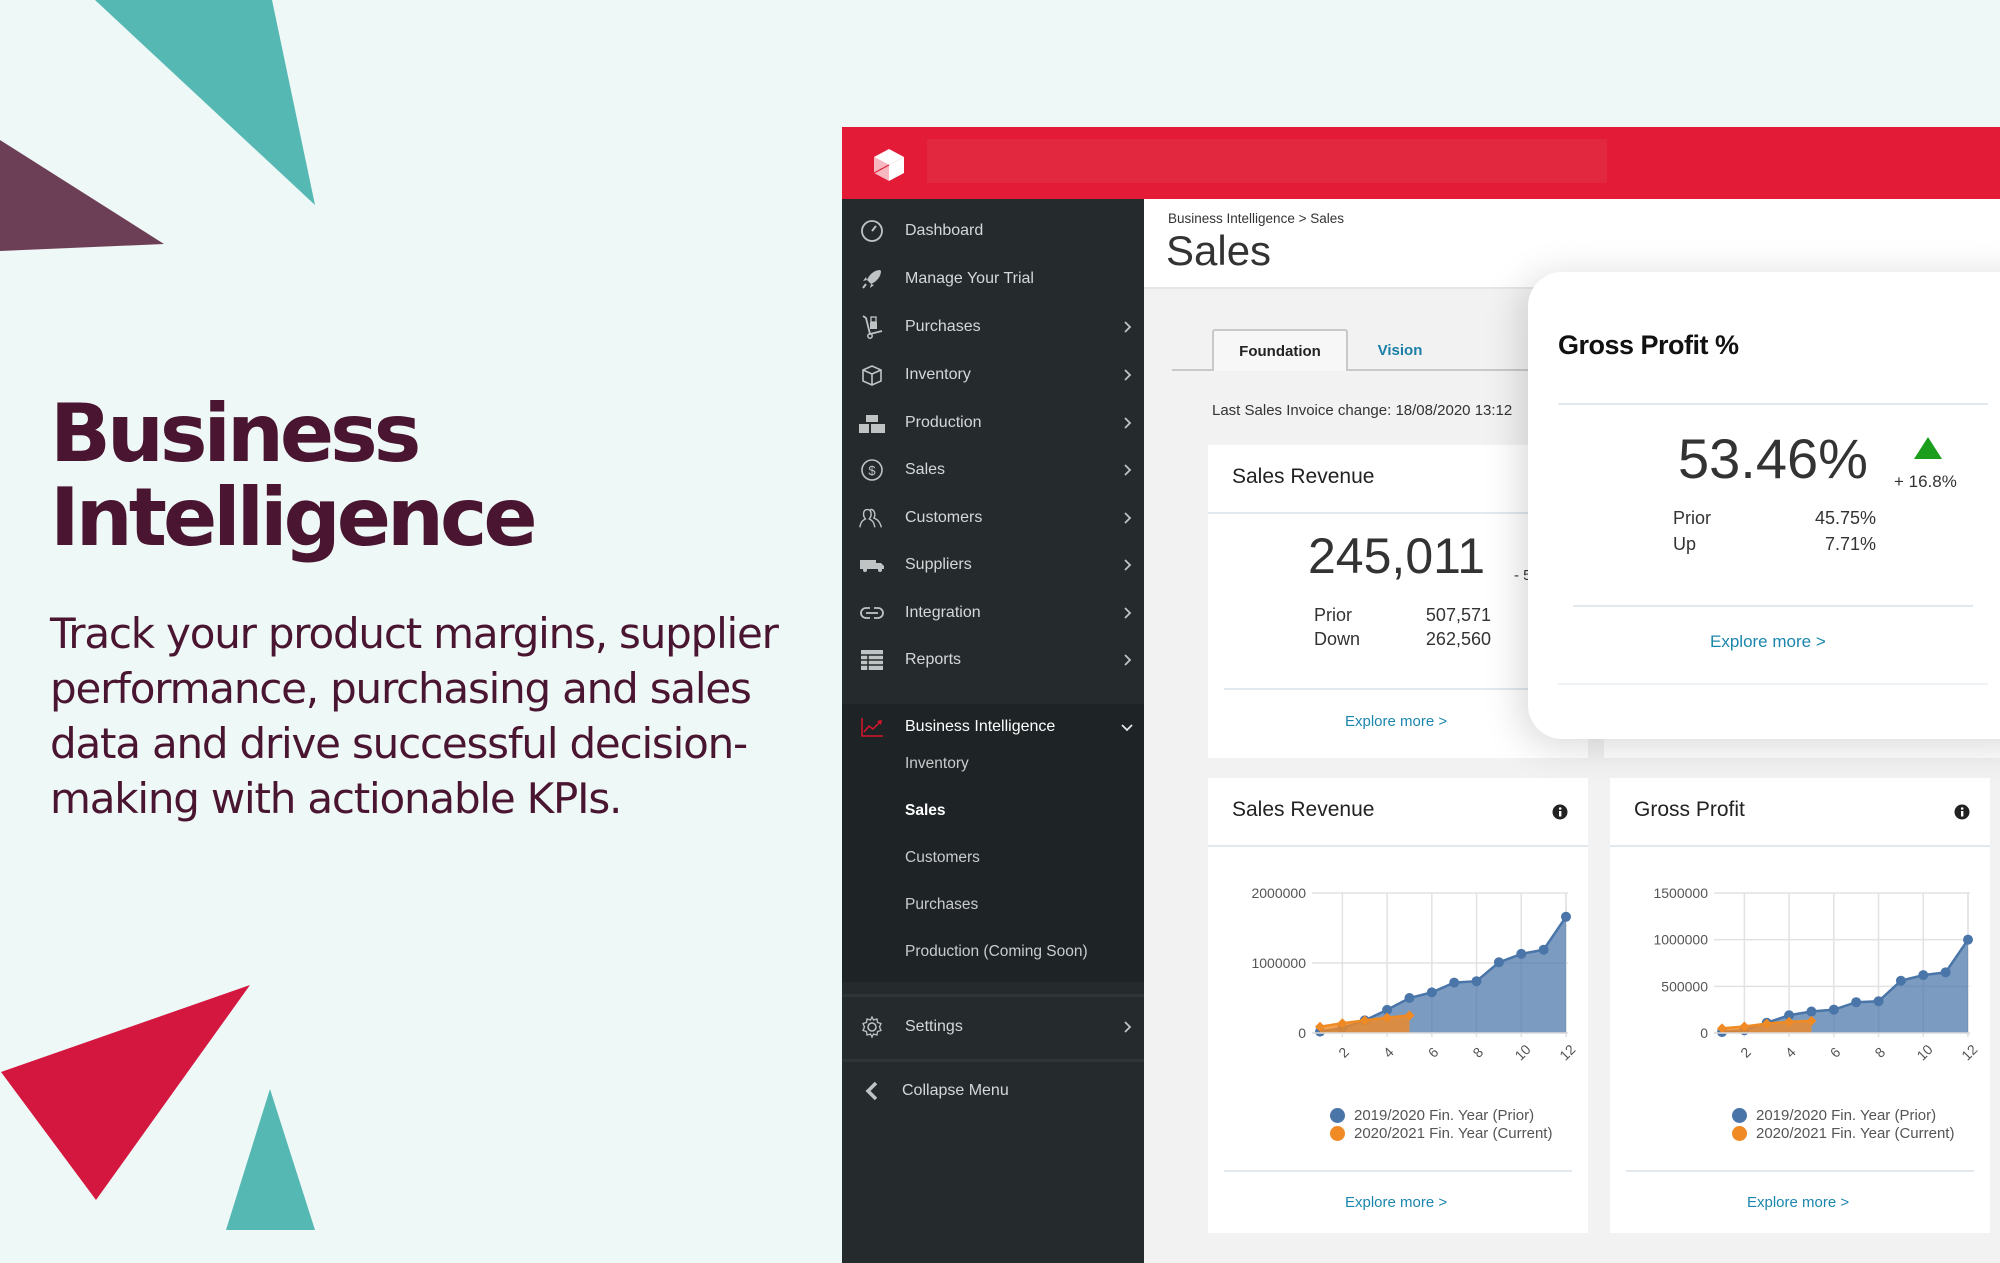 The width and height of the screenshot is (2000, 1263). What do you see at coordinates (1278, 963) in the screenshot?
I see `y-tick-label: 1000000` at bounding box center [1278, 963].